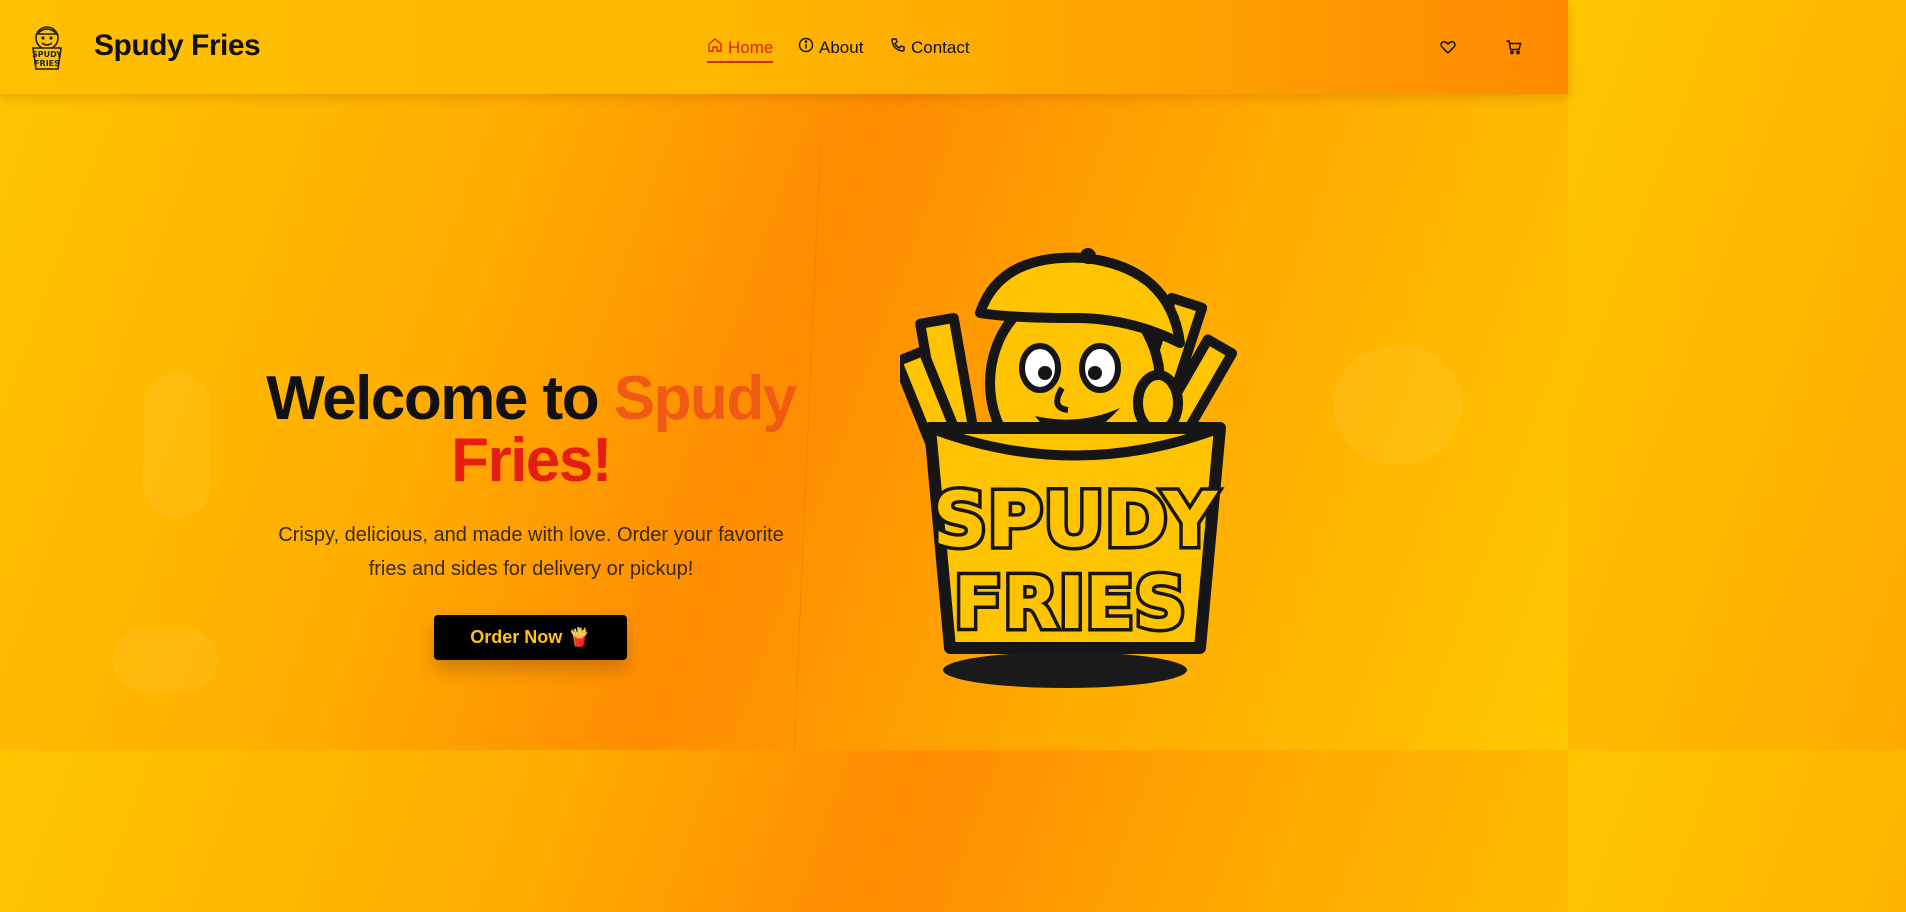 This screenshot has height=912, width=1906. What do you see at coordinates (705, 398) in the screenshot?
I see `hero-title-accent-1: Spudy` at bounding box center [705, 398].